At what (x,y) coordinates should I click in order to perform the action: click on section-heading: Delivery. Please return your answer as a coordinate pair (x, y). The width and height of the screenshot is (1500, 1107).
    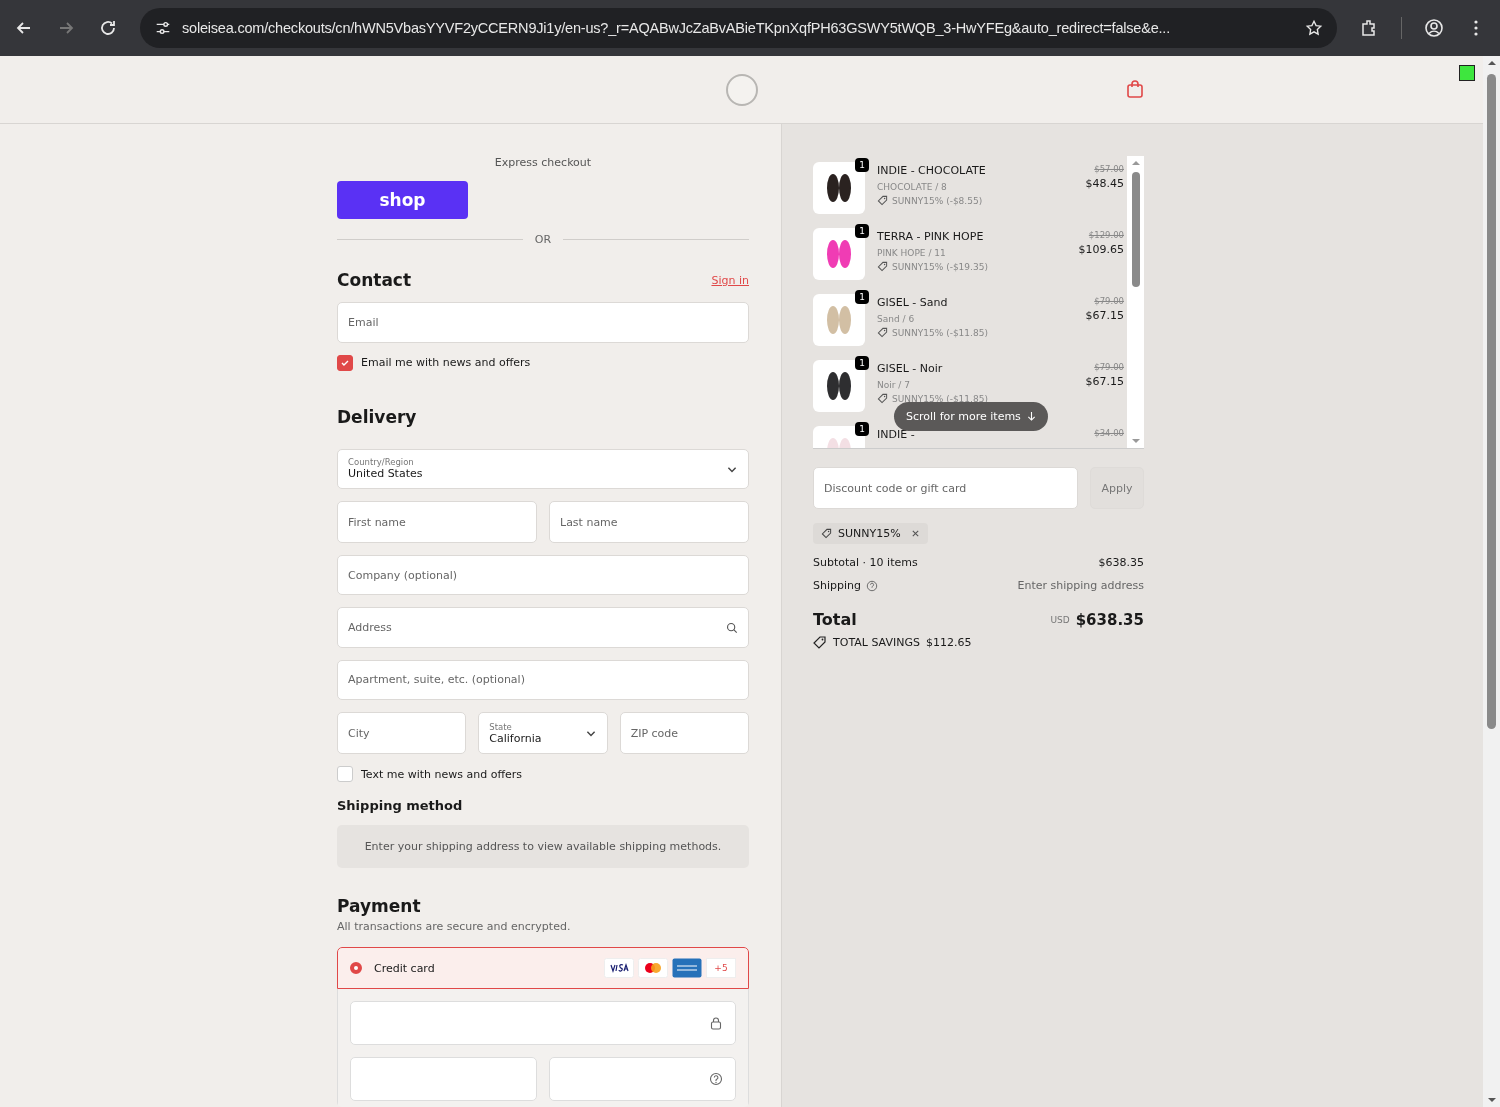
    Looking at the image, I should click on (377, 416).